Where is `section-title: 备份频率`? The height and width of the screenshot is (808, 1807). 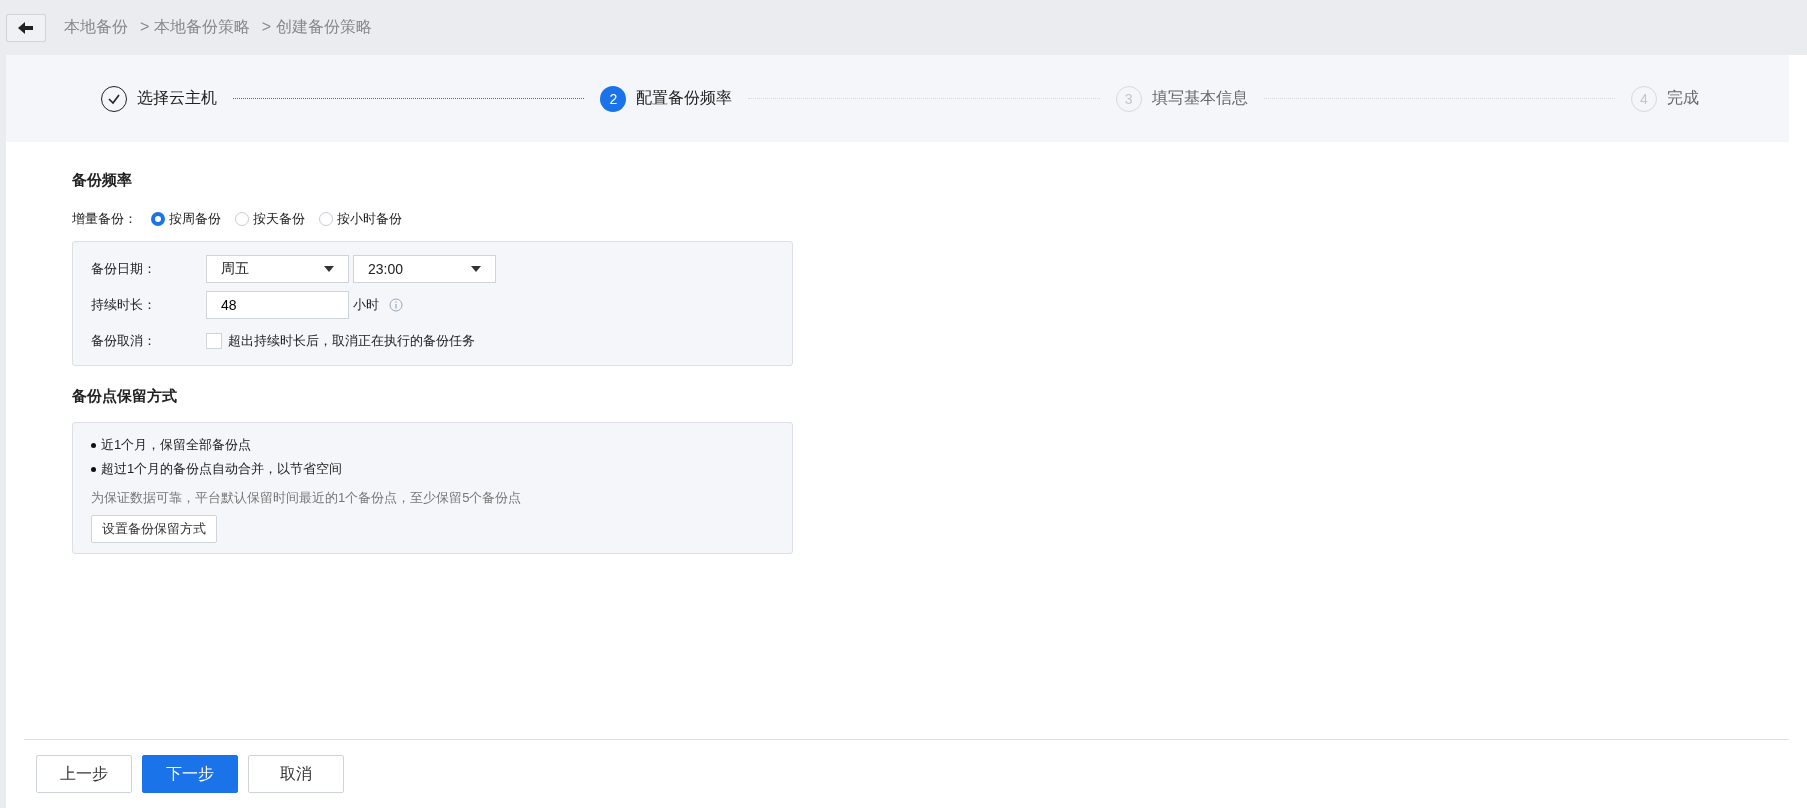
section-title: 备份频率 is located at coordinates (102, 180).